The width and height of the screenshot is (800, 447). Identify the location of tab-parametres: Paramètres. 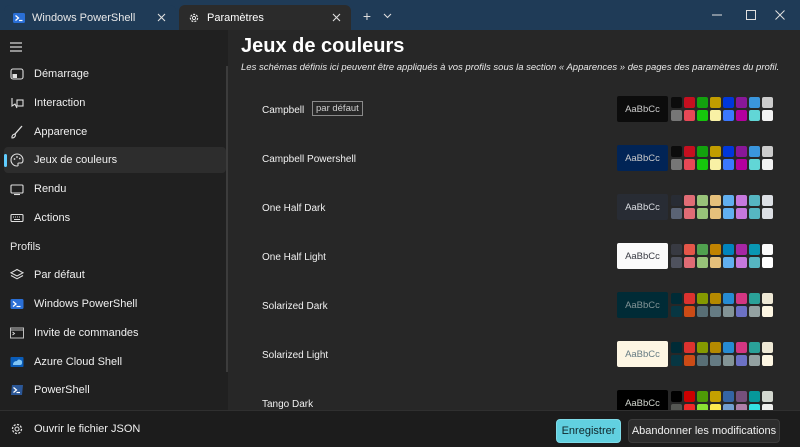
(265, 17).